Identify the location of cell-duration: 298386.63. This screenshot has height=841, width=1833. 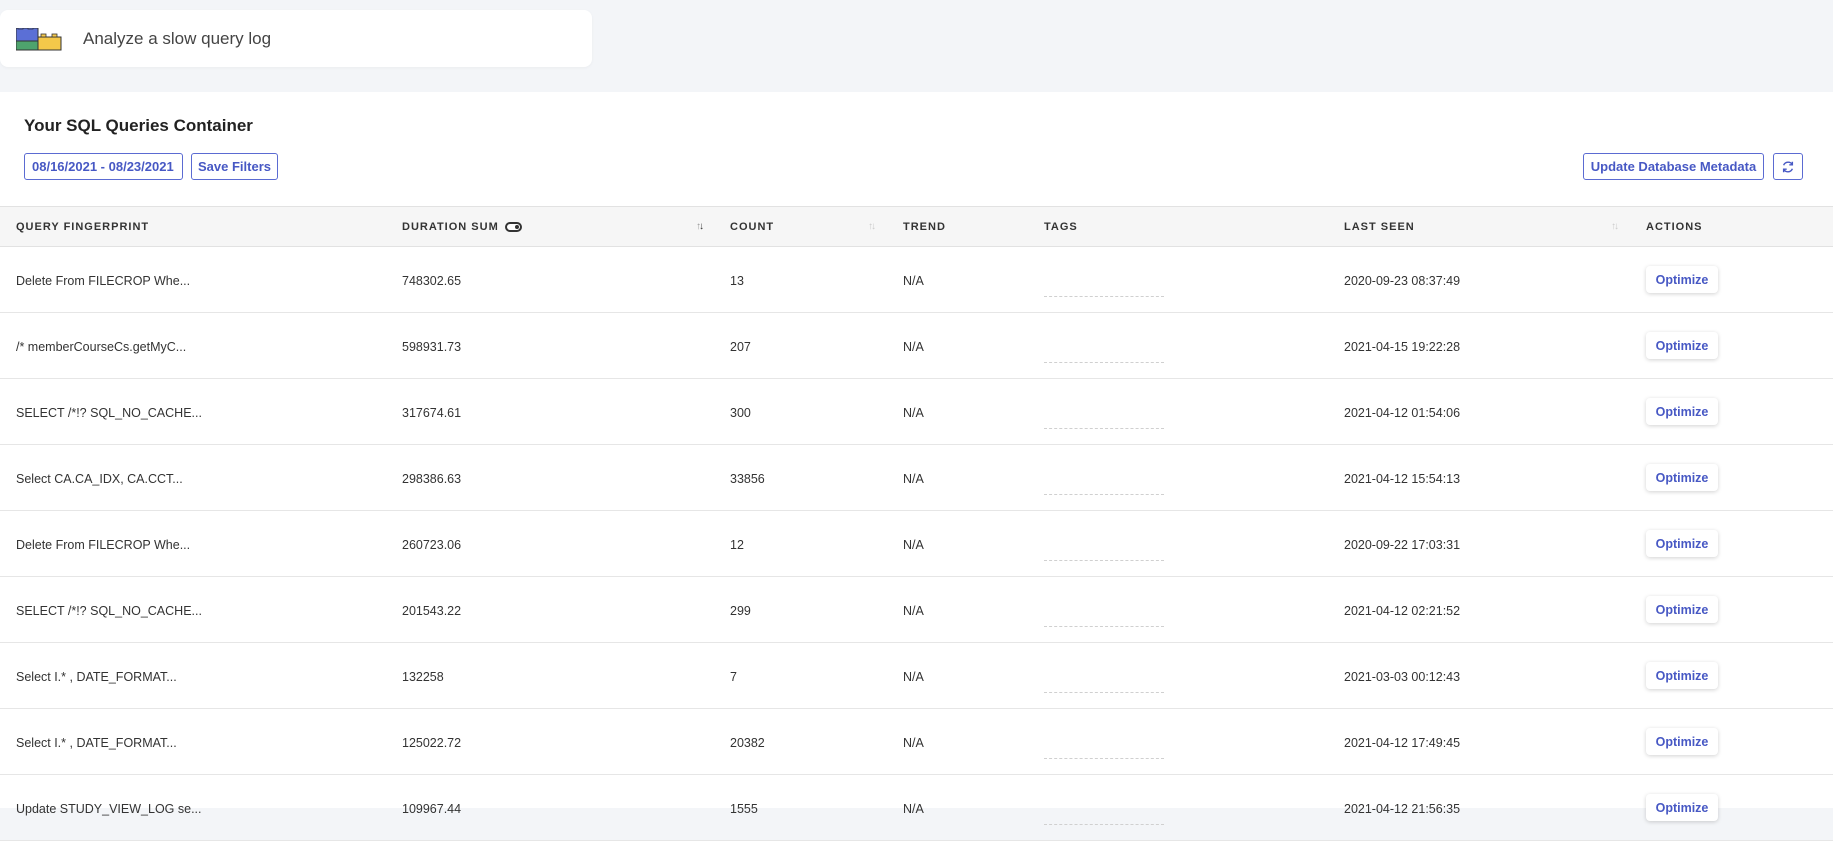
(432, 479).